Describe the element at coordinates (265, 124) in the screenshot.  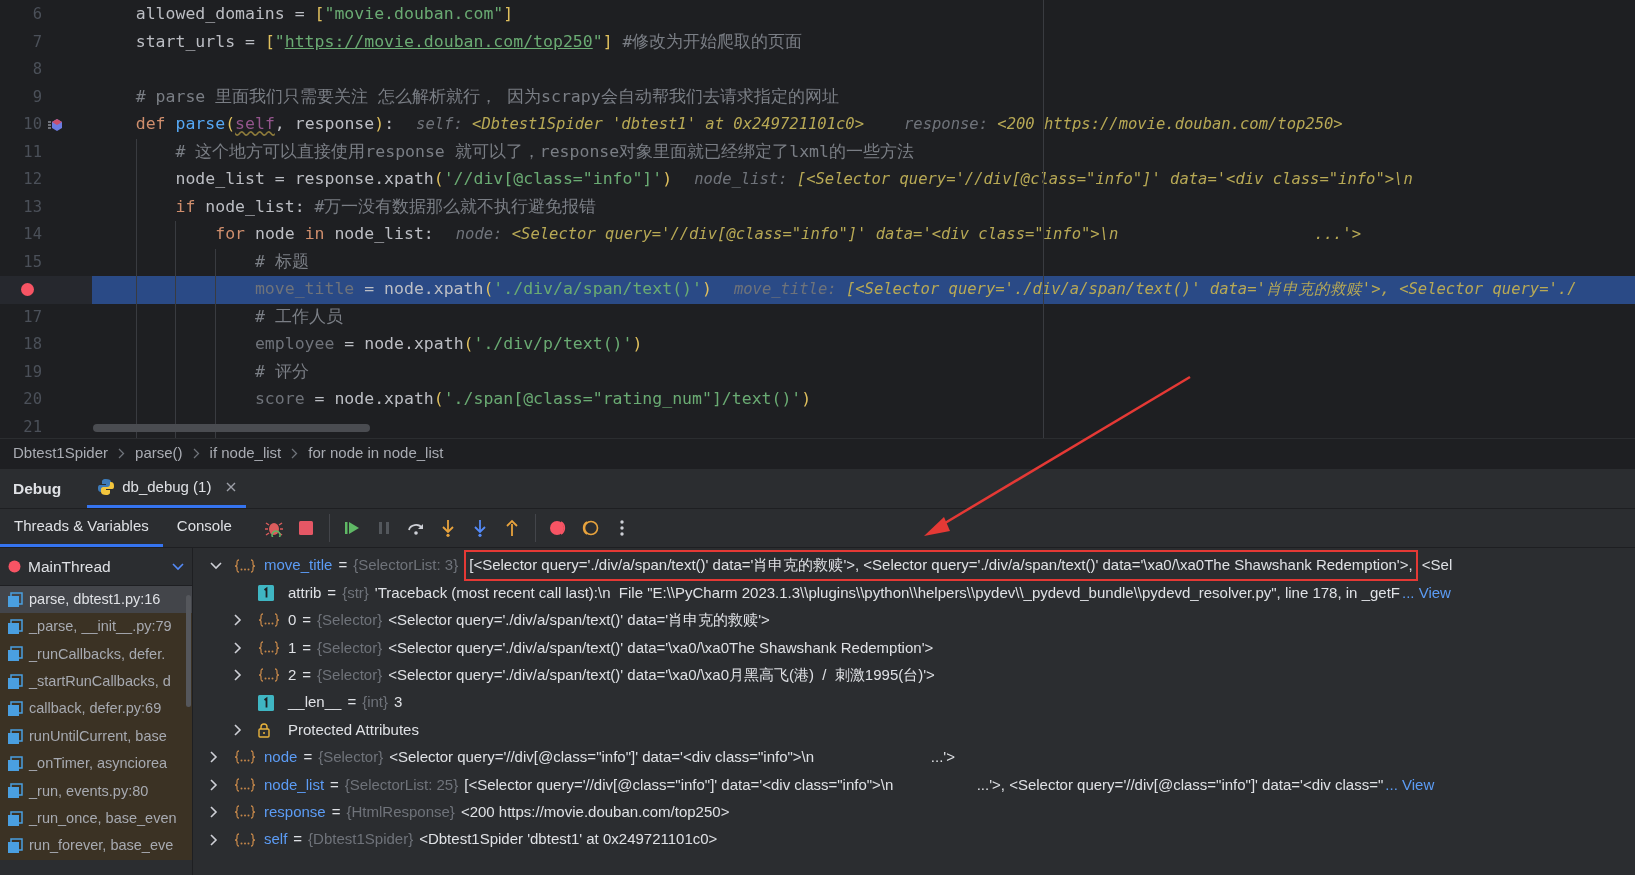
I see `code-line: def parse(self, response):` at that location.